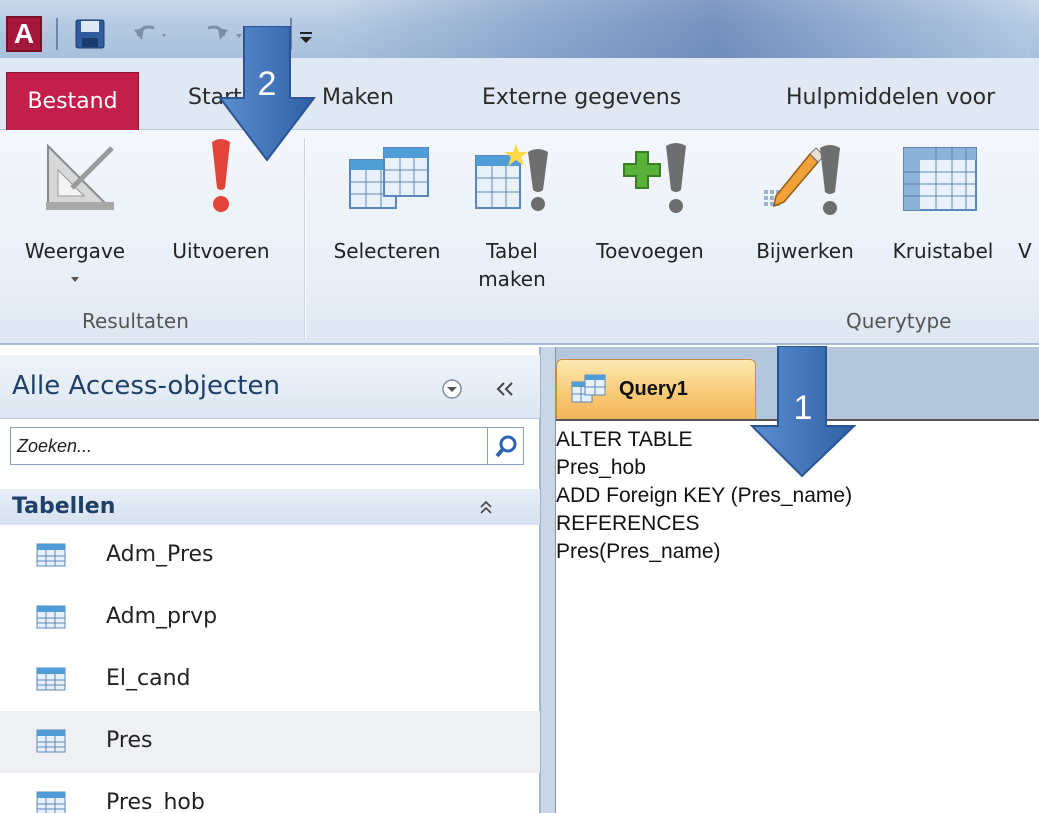 This screenshot has width=1039, height=813. What do you see at coordinates (654, 178) in the screenshot?
I see `append-query-icon` at bounding box center [654, 178].